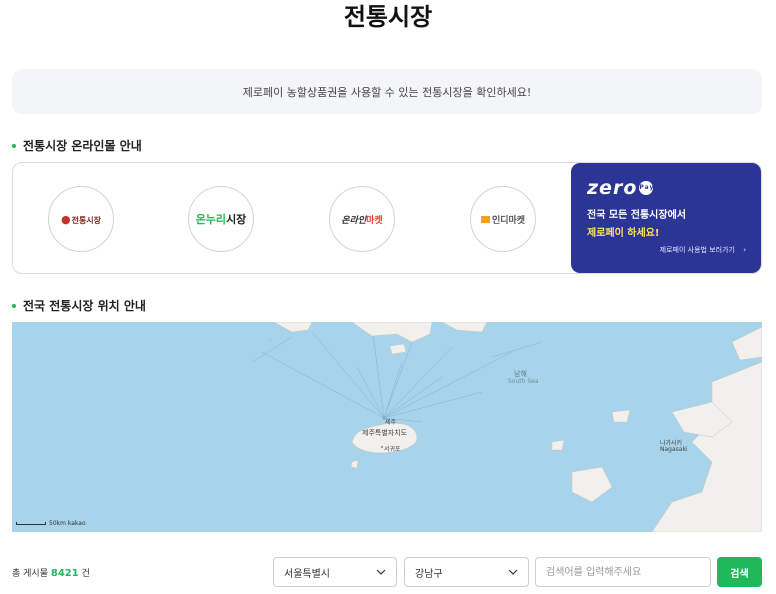 The height and width of the screenshot is (594, 776). I want to click on section-title-text: 전국 전통시장 위치 안내, so click(84, 306).